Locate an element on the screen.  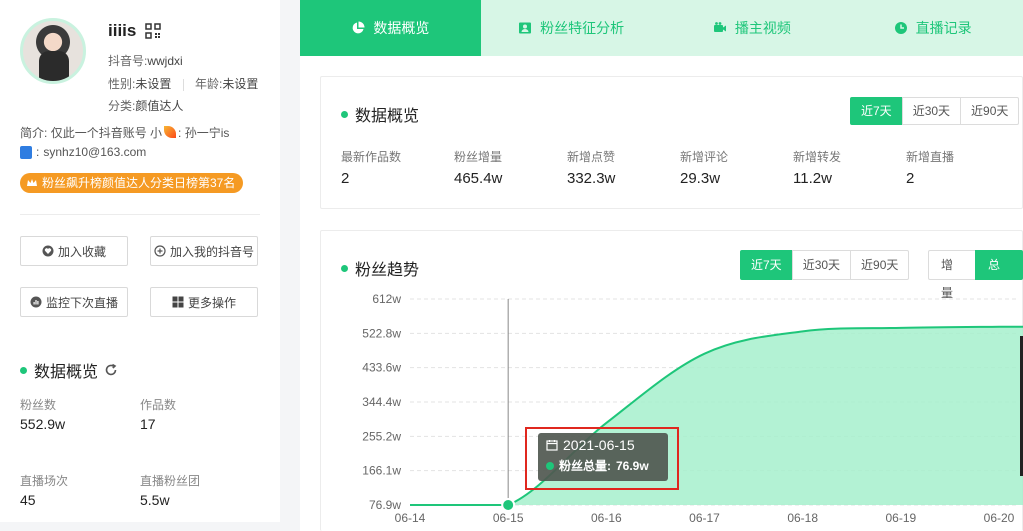
x-tick-label: 06-18 is located at coordinates (802, 518).